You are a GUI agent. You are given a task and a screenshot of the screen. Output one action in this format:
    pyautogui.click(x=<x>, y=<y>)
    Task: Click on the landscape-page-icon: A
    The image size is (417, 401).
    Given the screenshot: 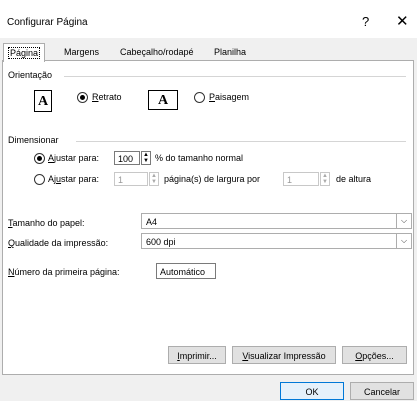 What is the action you would take?
    pyautogui.click(x=163, y=100)
    